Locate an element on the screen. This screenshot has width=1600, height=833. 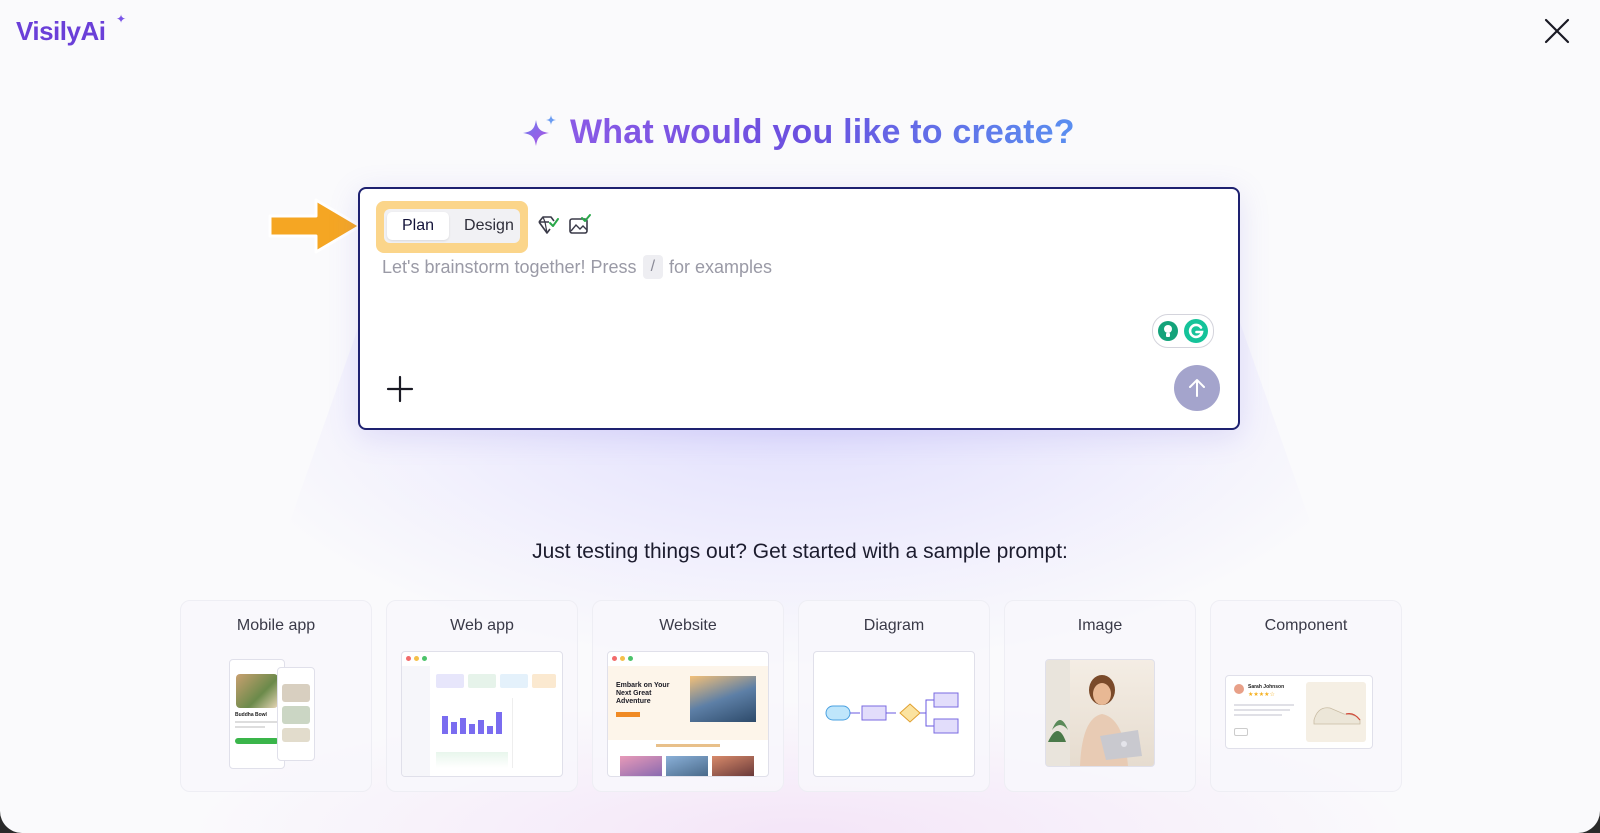
flowchart-preview is located at coordinates (892, 713).